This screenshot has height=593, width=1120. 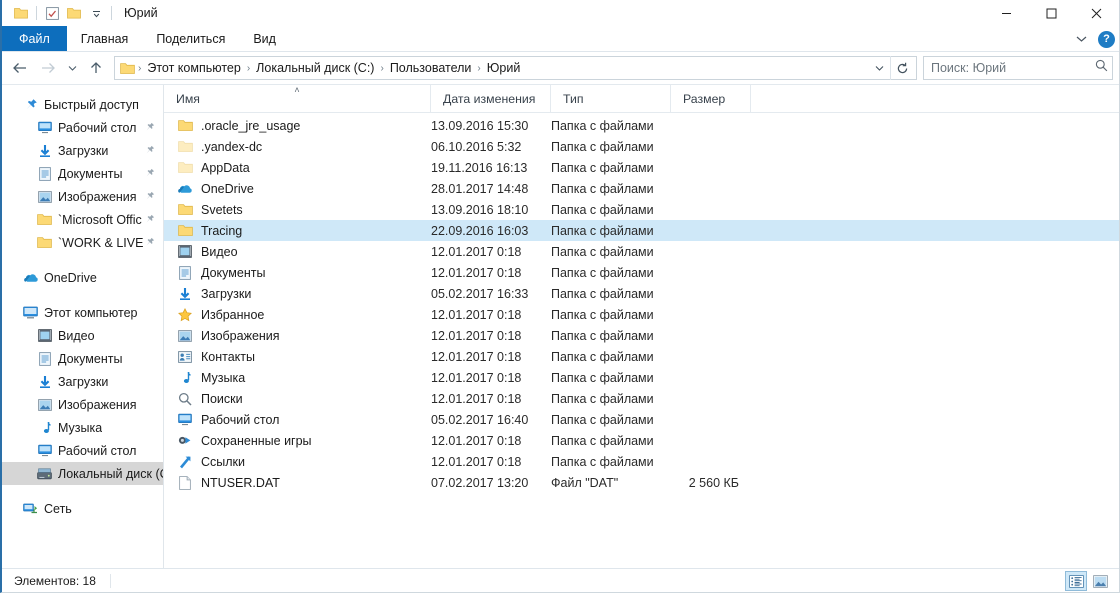 I want to click on file-name-label: Изображения, so click(x=240, y=335).